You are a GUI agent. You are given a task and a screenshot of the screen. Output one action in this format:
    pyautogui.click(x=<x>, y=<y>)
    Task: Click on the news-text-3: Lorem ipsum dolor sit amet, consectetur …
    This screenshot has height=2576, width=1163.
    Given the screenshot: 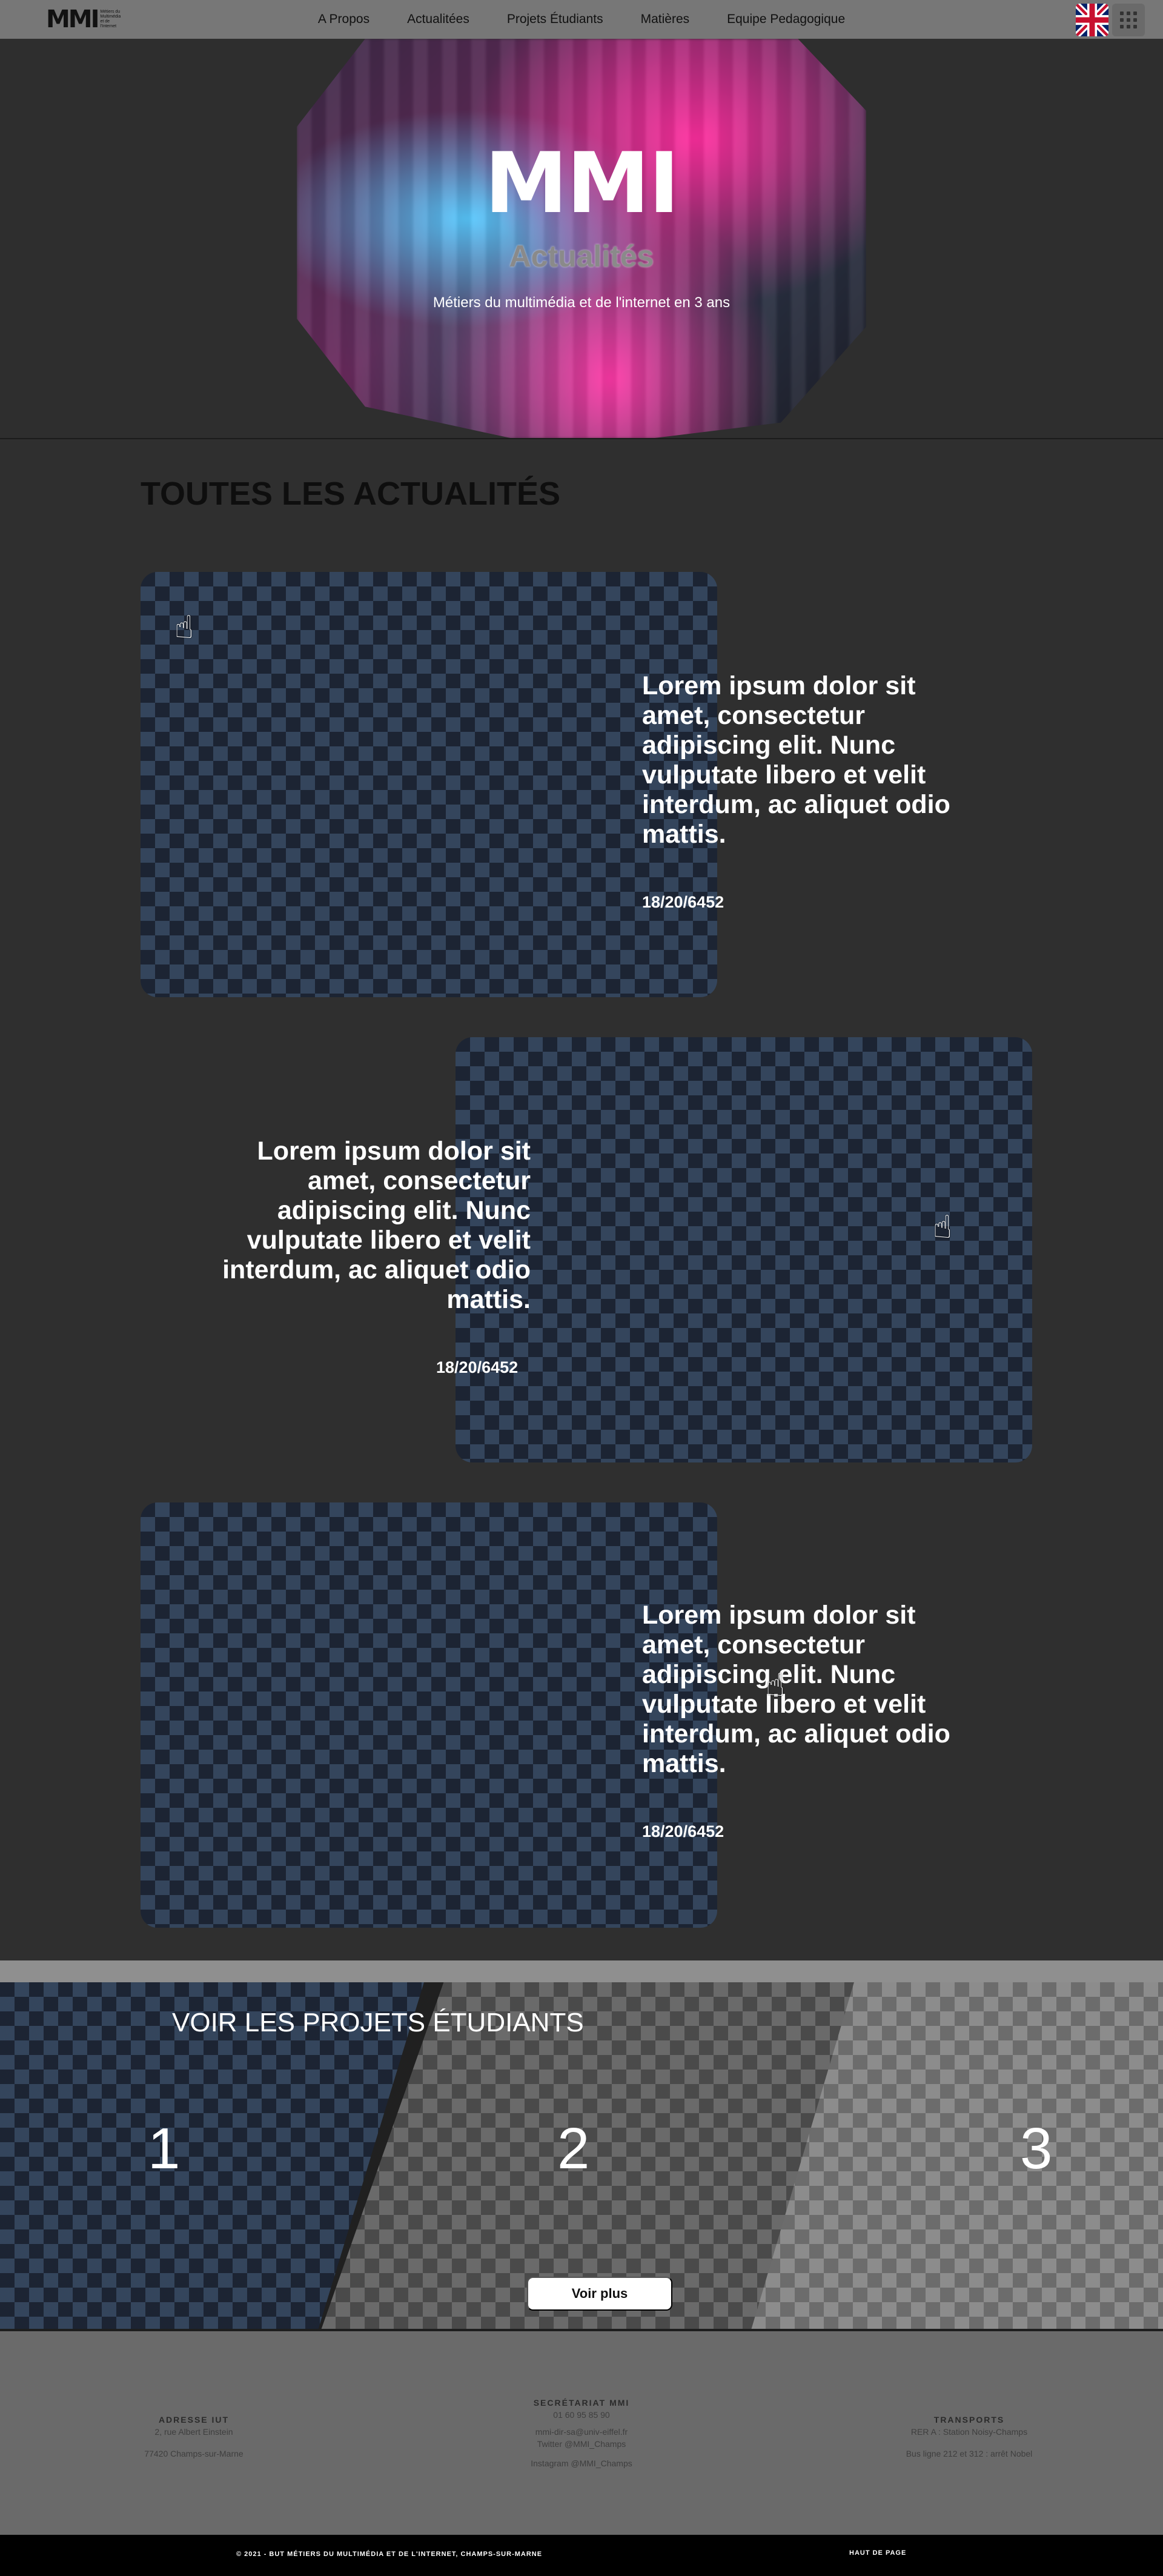 What is the action you would take?
    pyautogui.click(x=796, y=1690)
    